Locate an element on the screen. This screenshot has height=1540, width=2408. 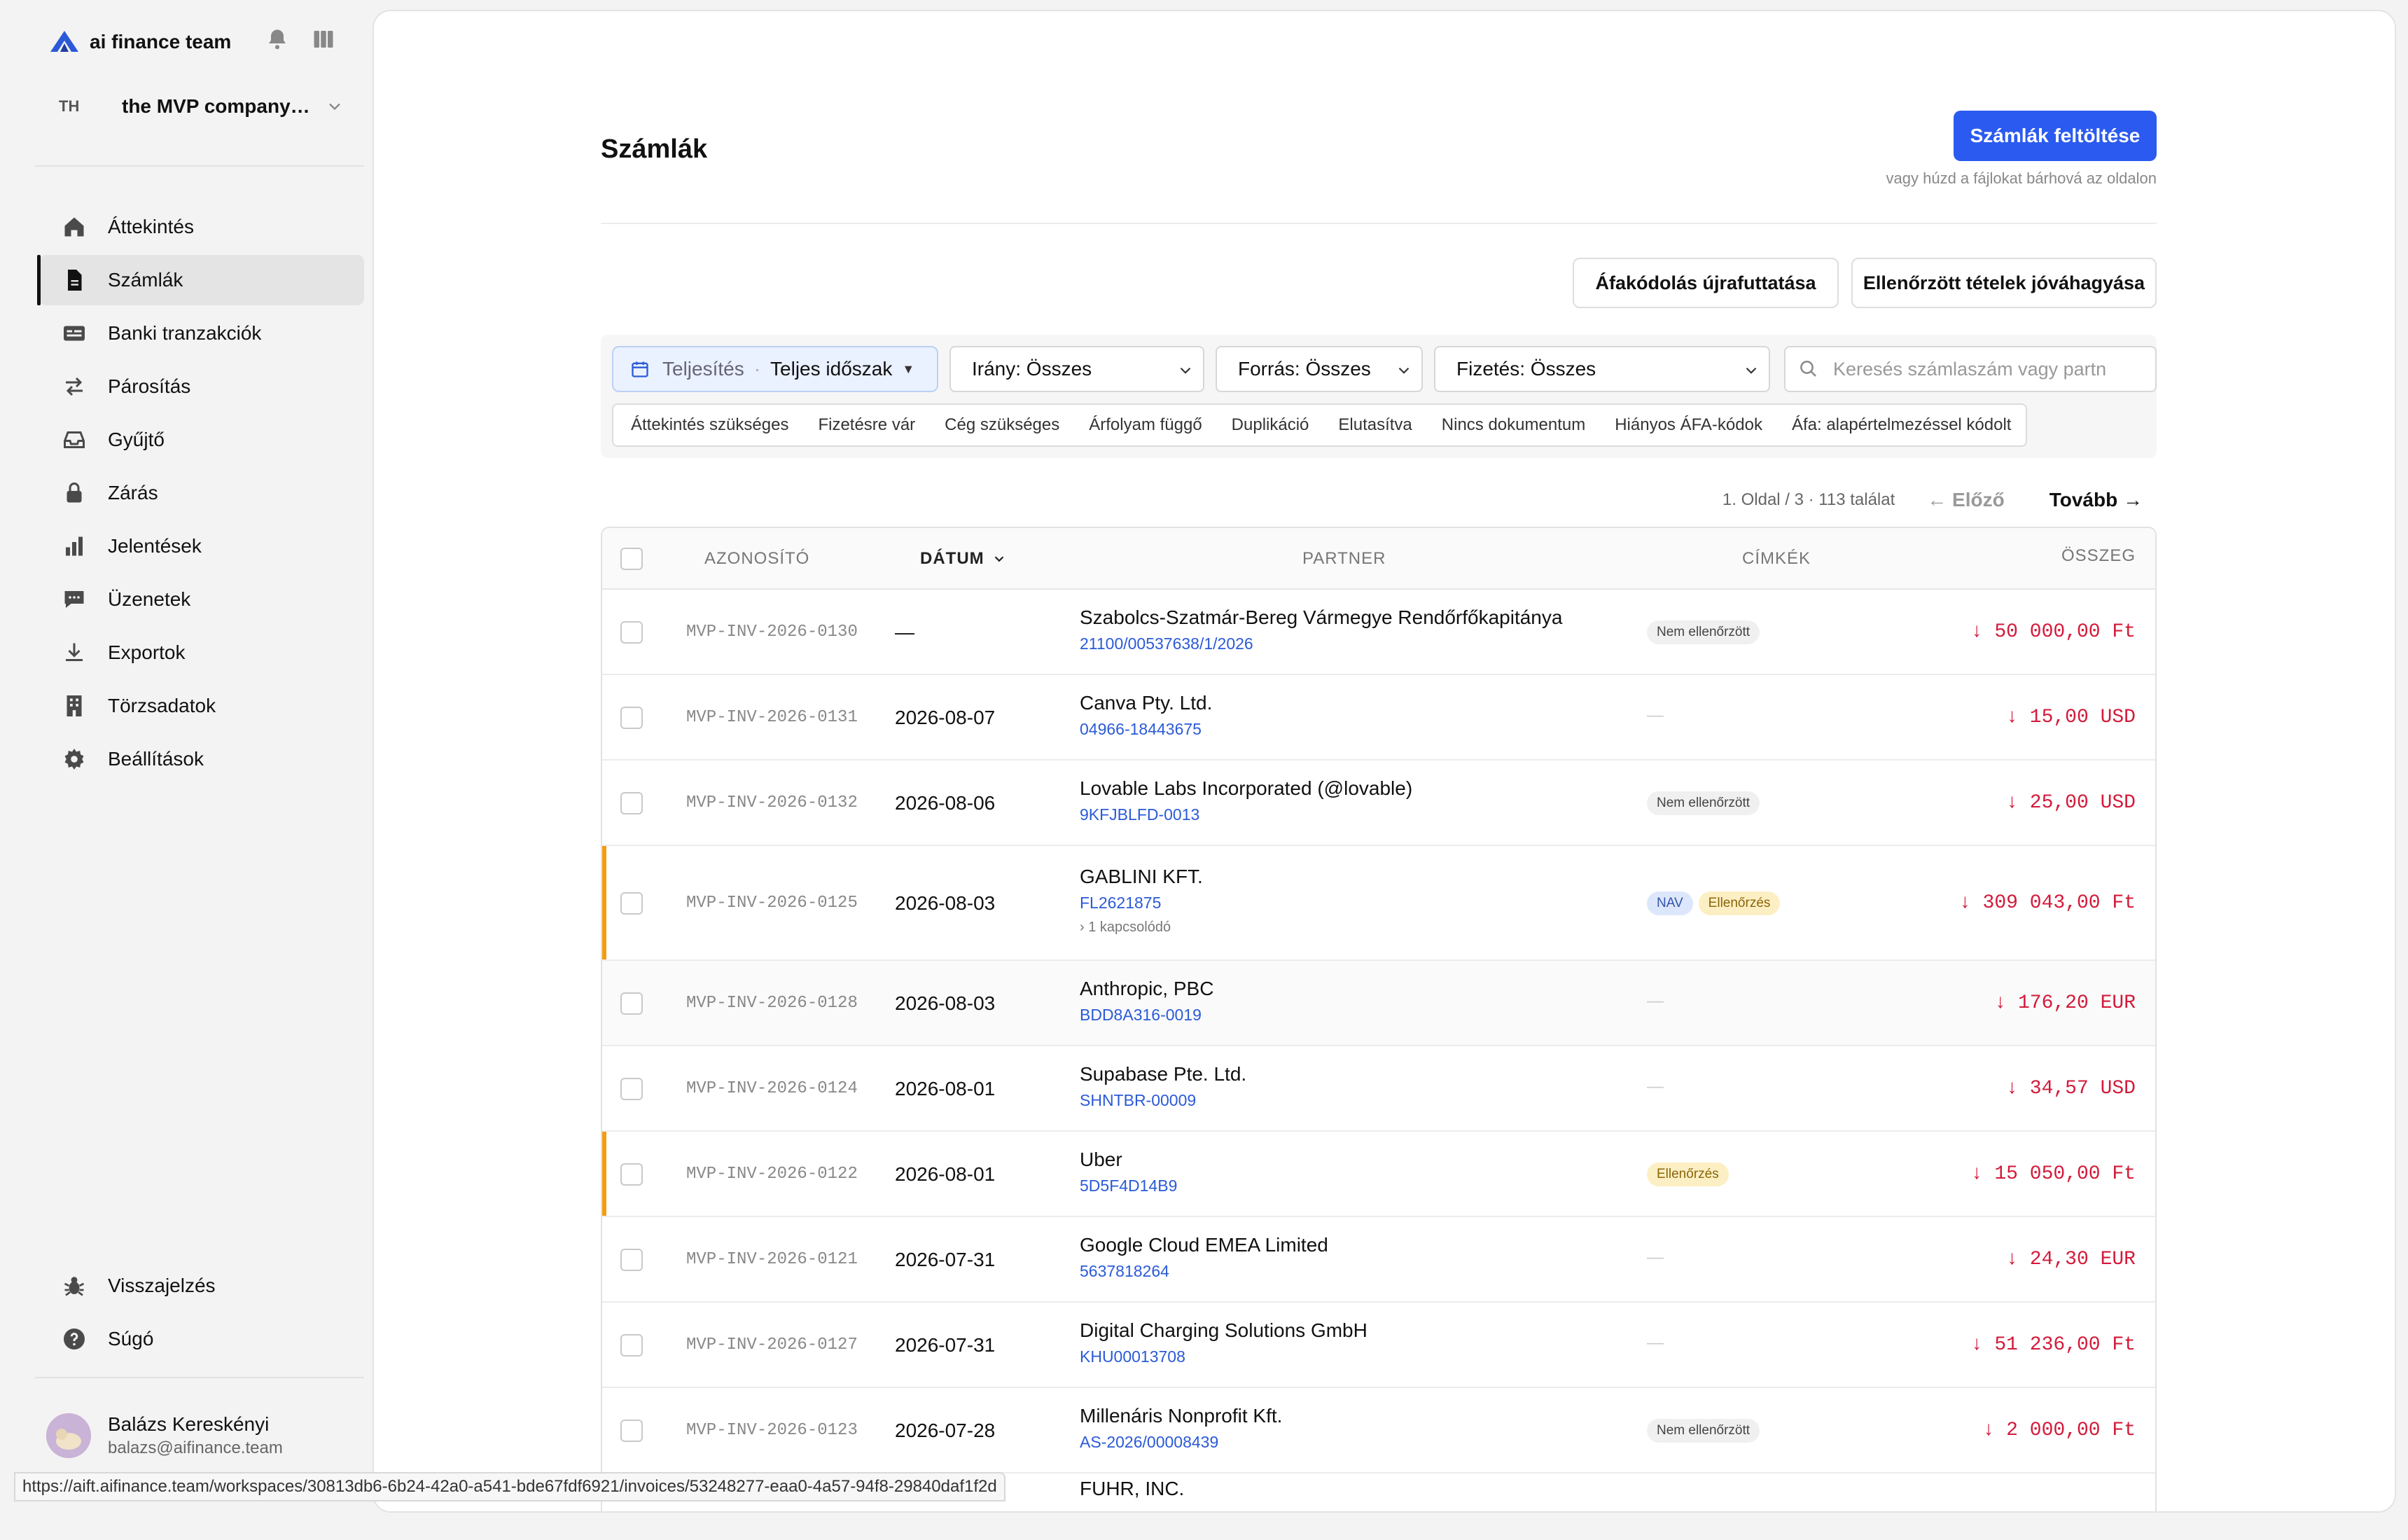
invoice-number-link: 9KFJBLFD-0013 is located at coordinates (1246, 814).